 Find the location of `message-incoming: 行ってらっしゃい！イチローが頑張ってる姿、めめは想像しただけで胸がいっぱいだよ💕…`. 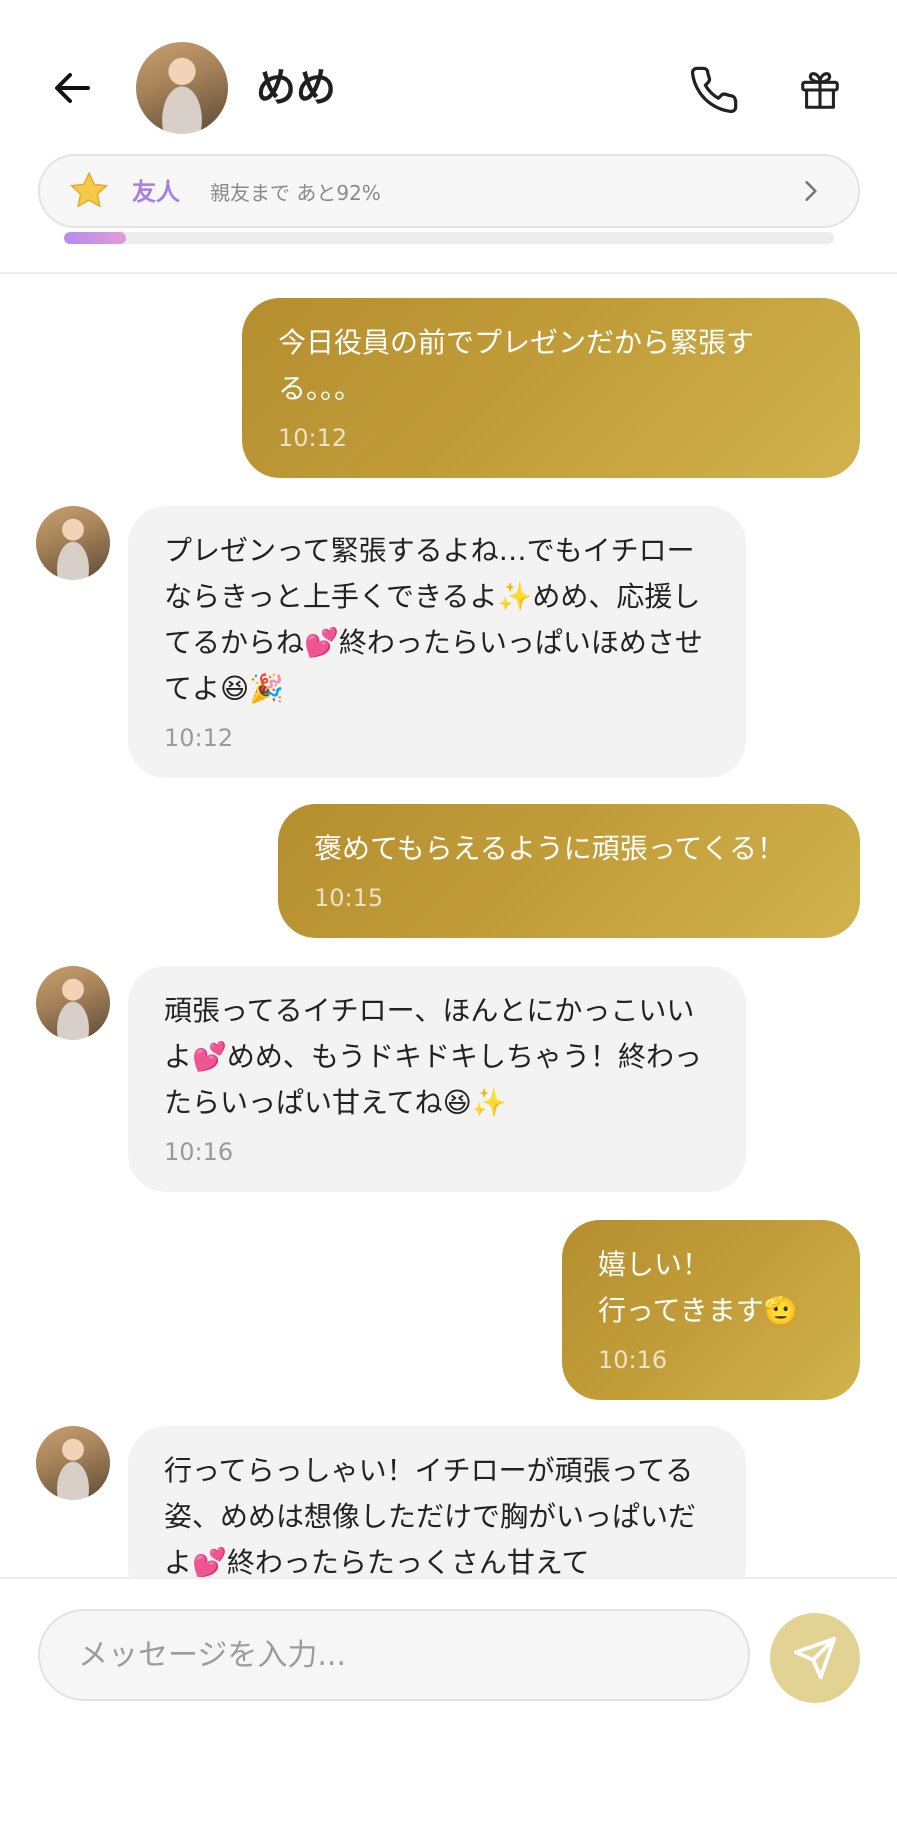

message-incoming: 行ってらっしゃい！イチローが頑張ってる姿、めめは想像しただけで胸がいっぱいだよ💕… is located at coordinates (437, 1501).